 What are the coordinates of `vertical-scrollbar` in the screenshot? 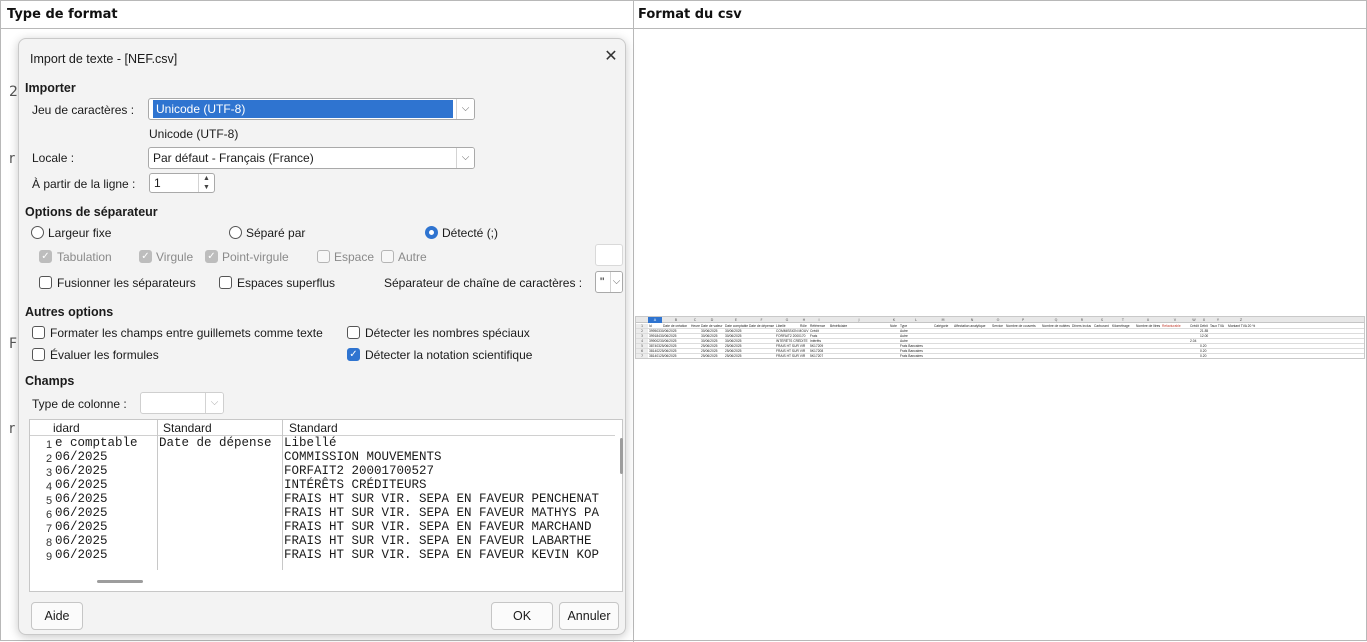 It's located at (621, 456).